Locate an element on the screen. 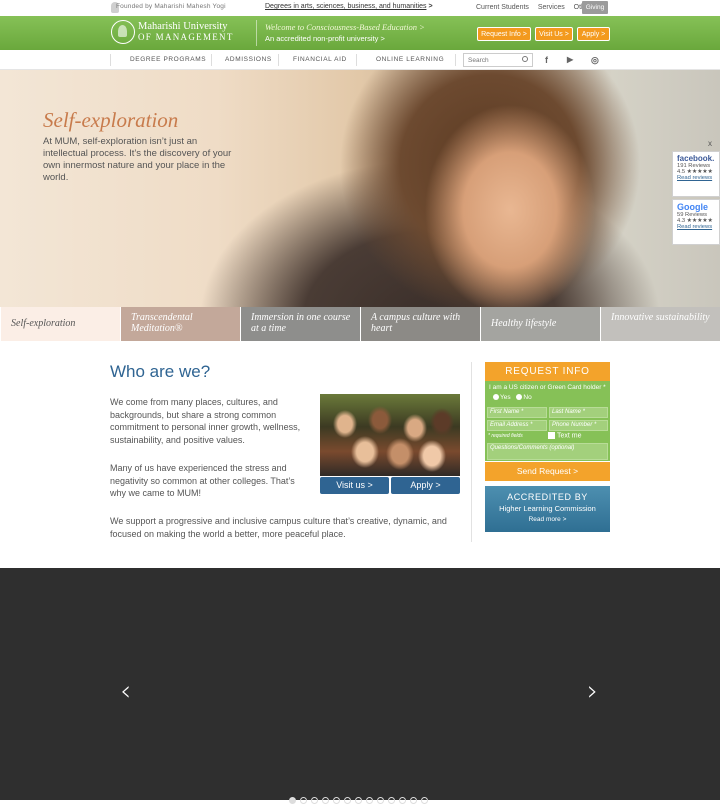 The width and height of the screenshot is (720, 809). nav-online-learning: ONLINE LEARNING is located at coordinates (410, 59).